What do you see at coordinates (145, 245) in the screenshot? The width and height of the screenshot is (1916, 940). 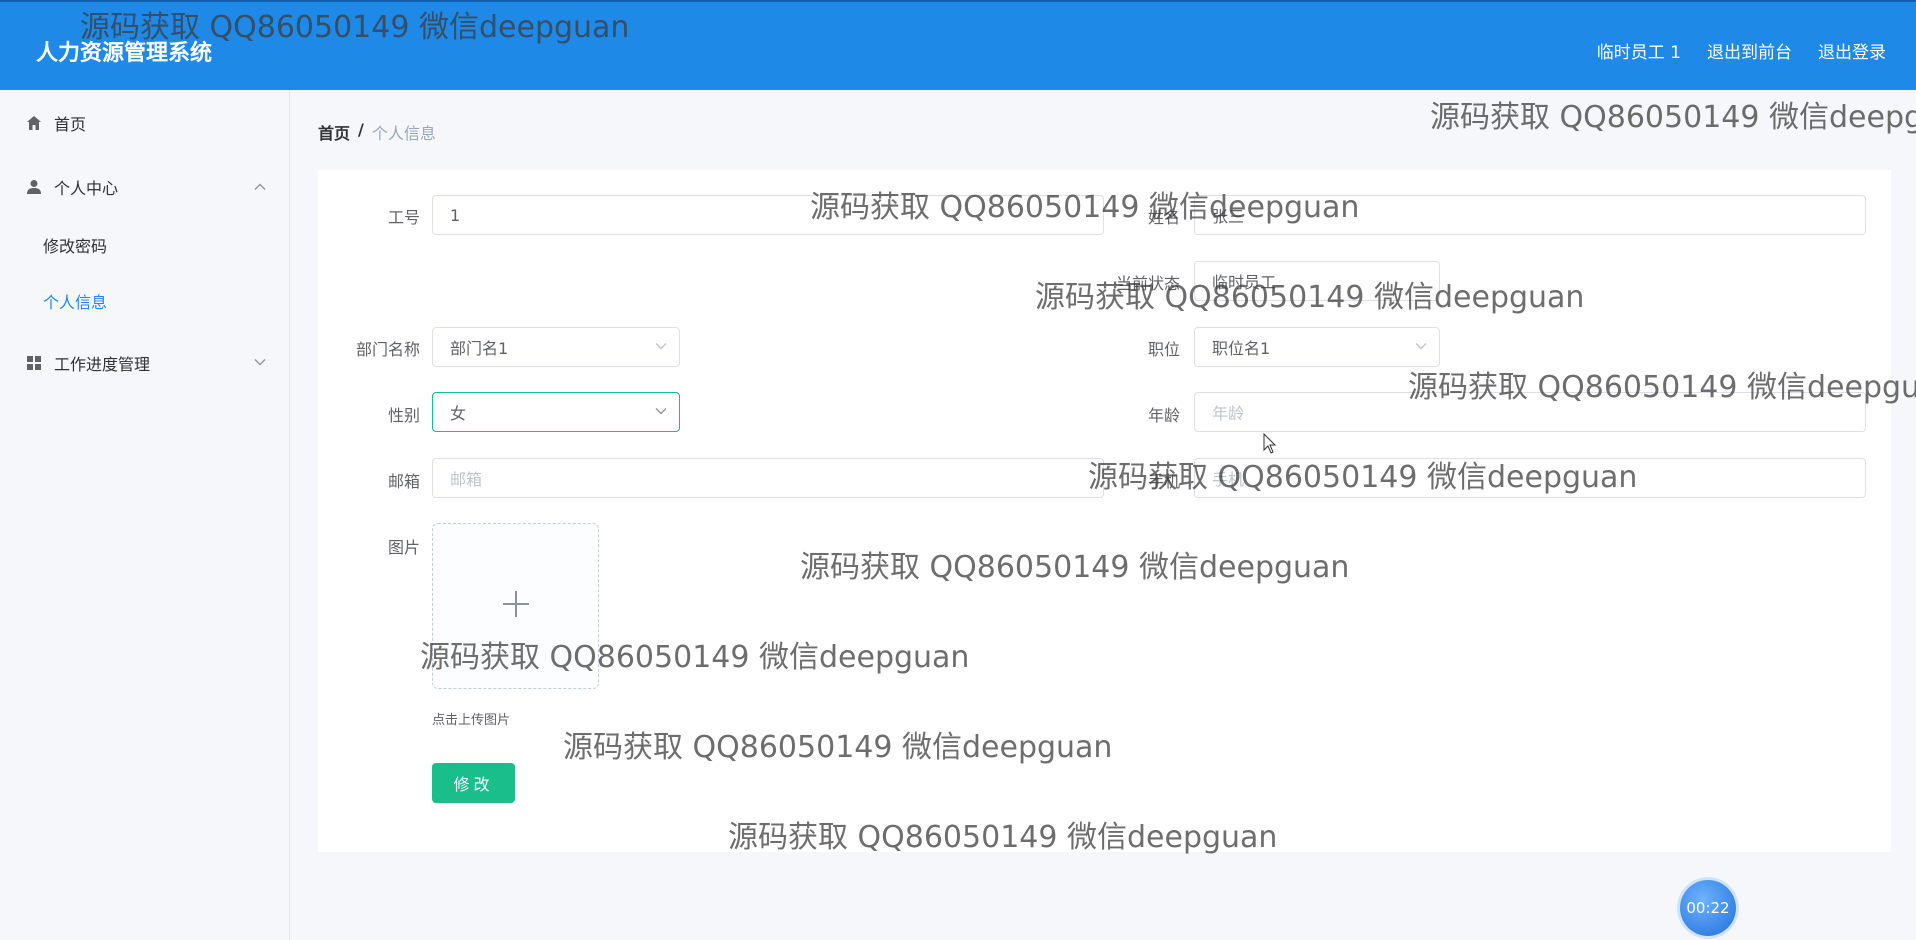 I see `sidebar-item-change-password: 修改密码` at bounding box center [145, 245].